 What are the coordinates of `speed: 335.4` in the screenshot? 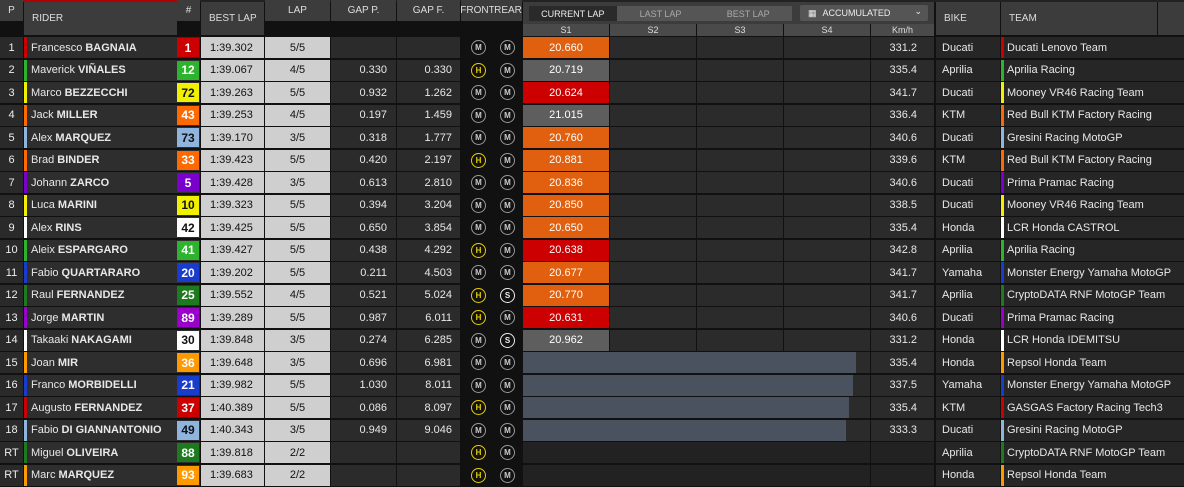 It's located at (902, 227).